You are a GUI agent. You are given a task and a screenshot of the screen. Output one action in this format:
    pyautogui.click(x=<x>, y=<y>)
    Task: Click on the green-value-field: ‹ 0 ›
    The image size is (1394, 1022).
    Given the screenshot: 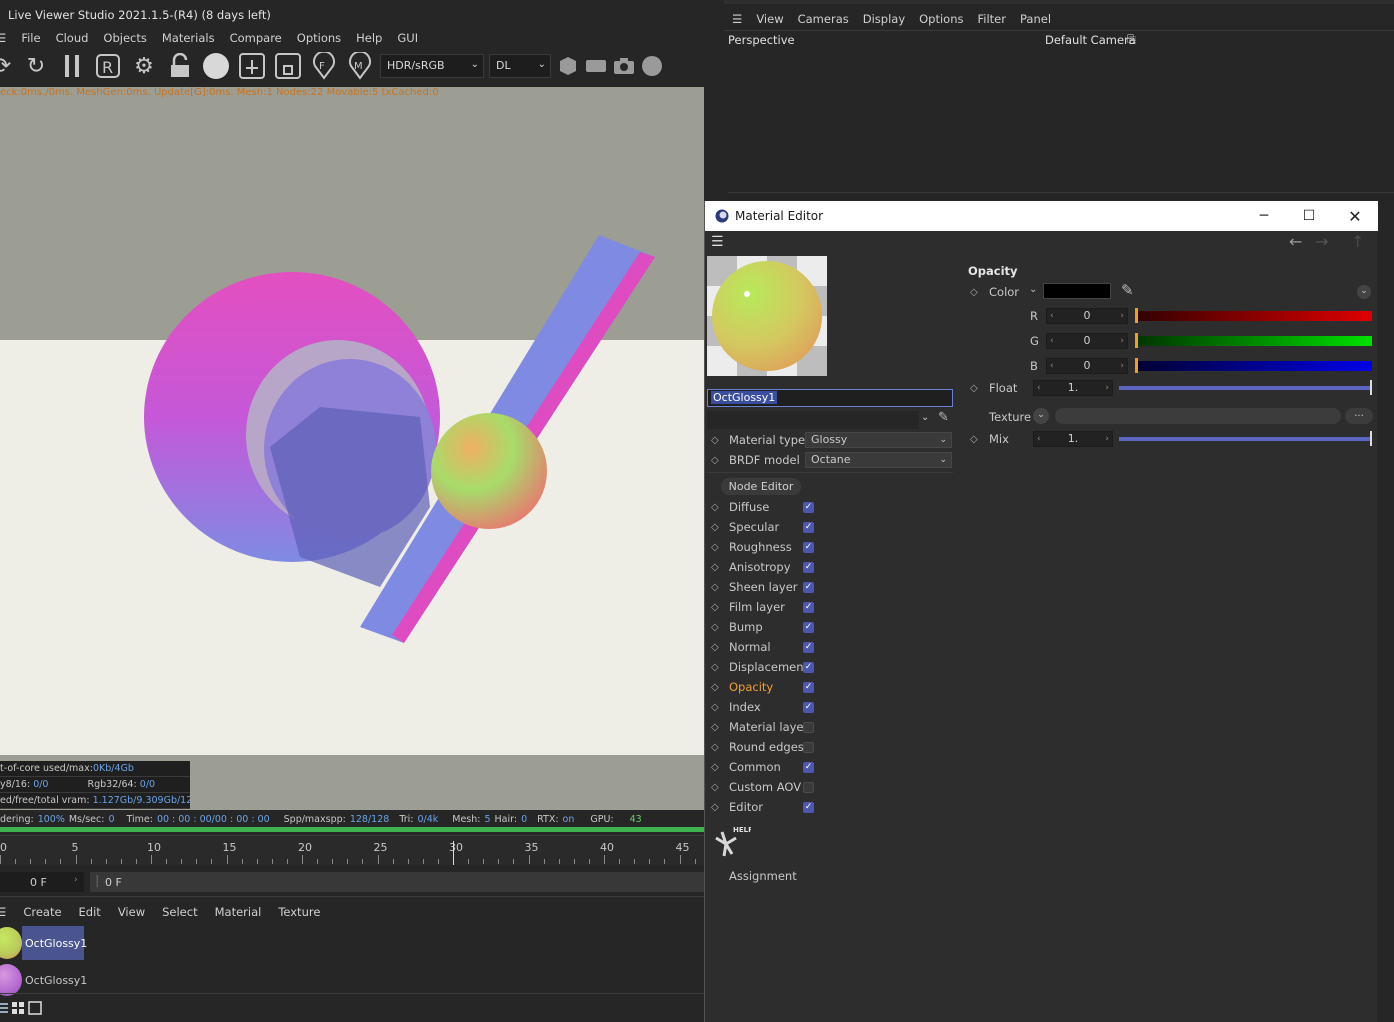 What is the action you would take?
    pyautogui.click(x=1087, y=341)
    